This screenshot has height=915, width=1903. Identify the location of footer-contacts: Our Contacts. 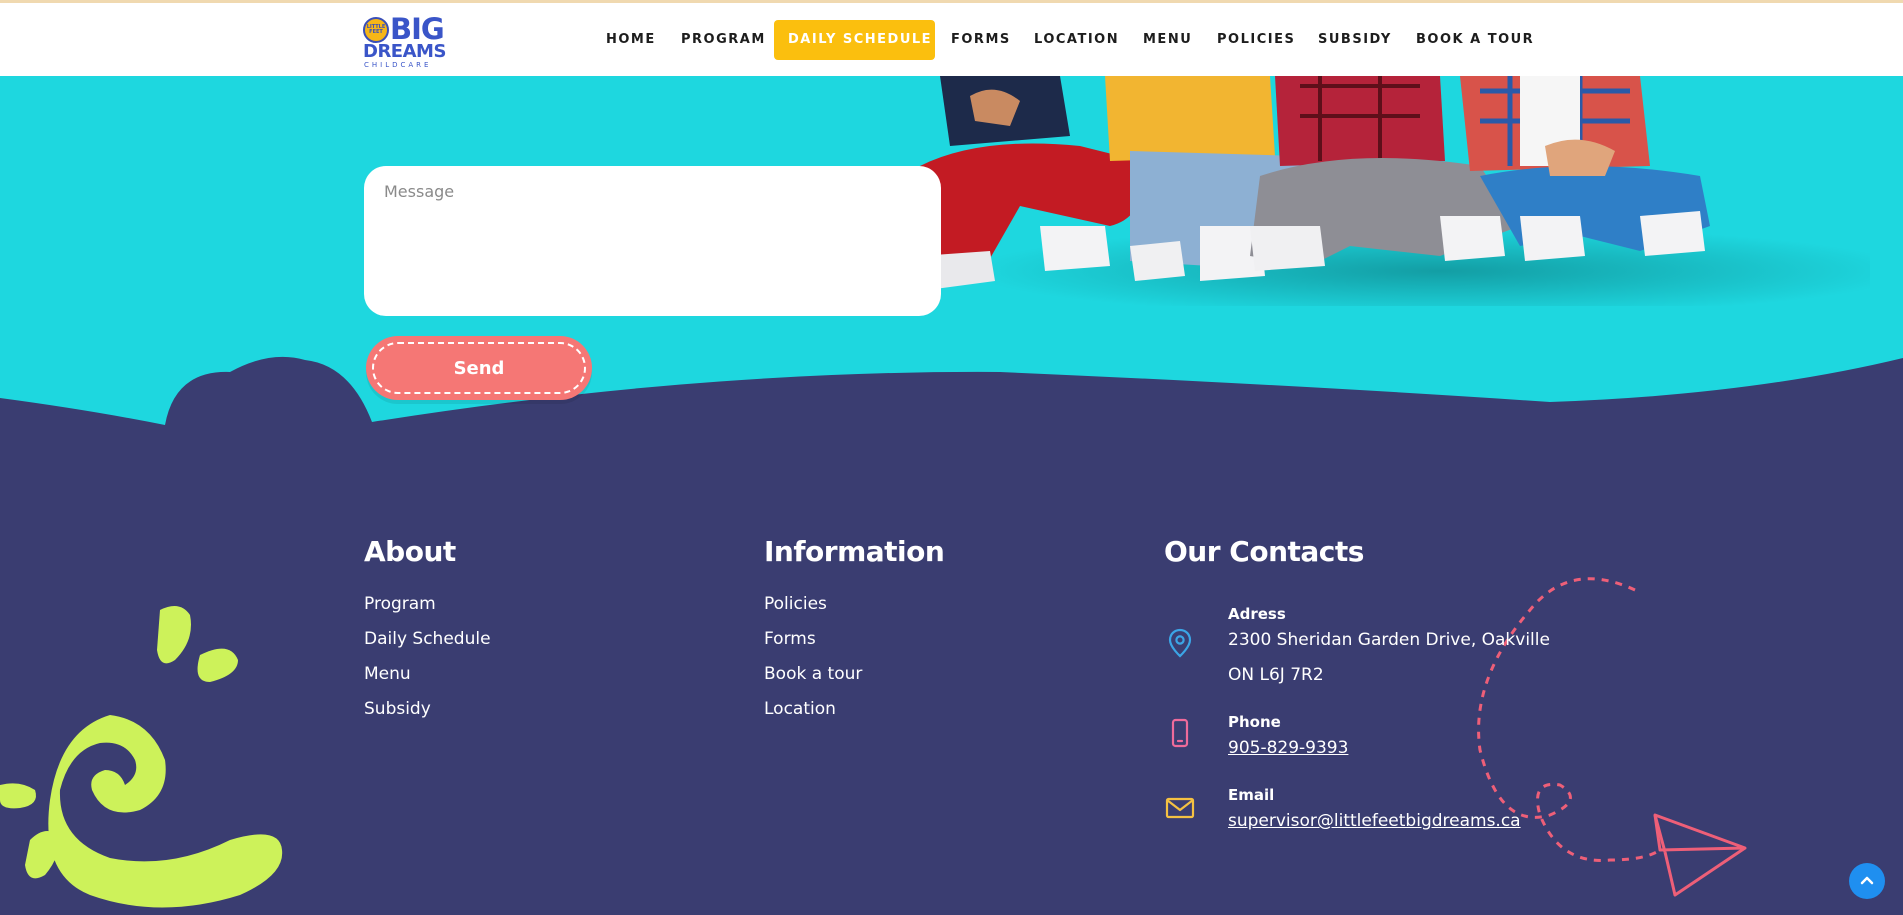
(1264, 551).